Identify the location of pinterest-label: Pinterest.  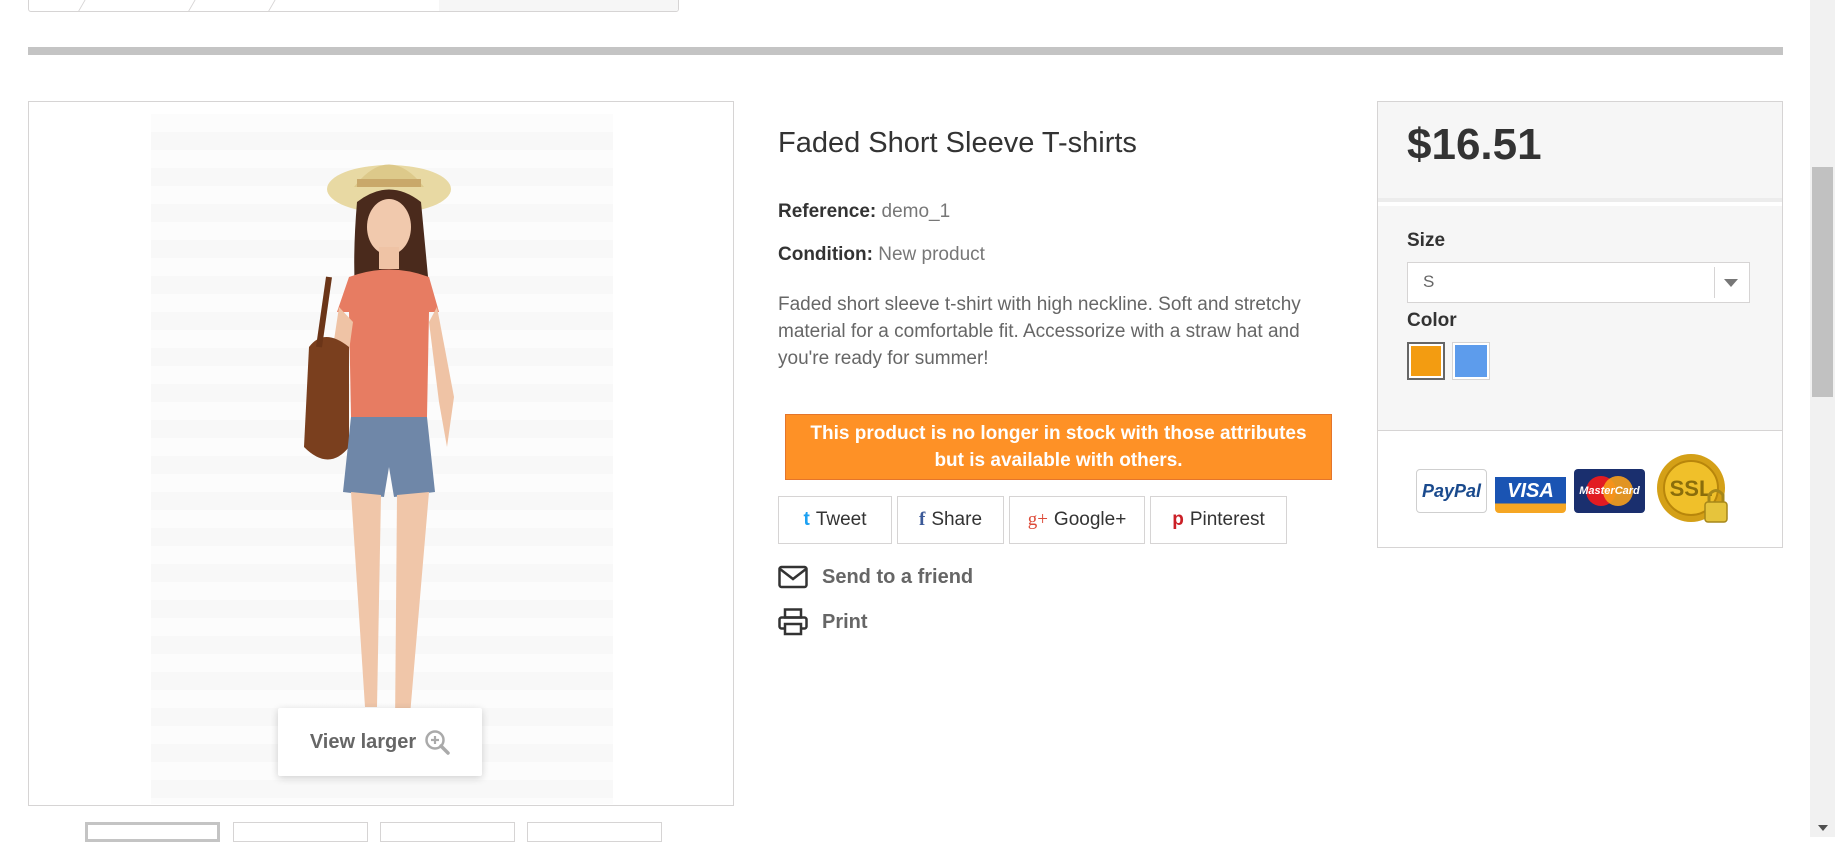
(1227, 519).